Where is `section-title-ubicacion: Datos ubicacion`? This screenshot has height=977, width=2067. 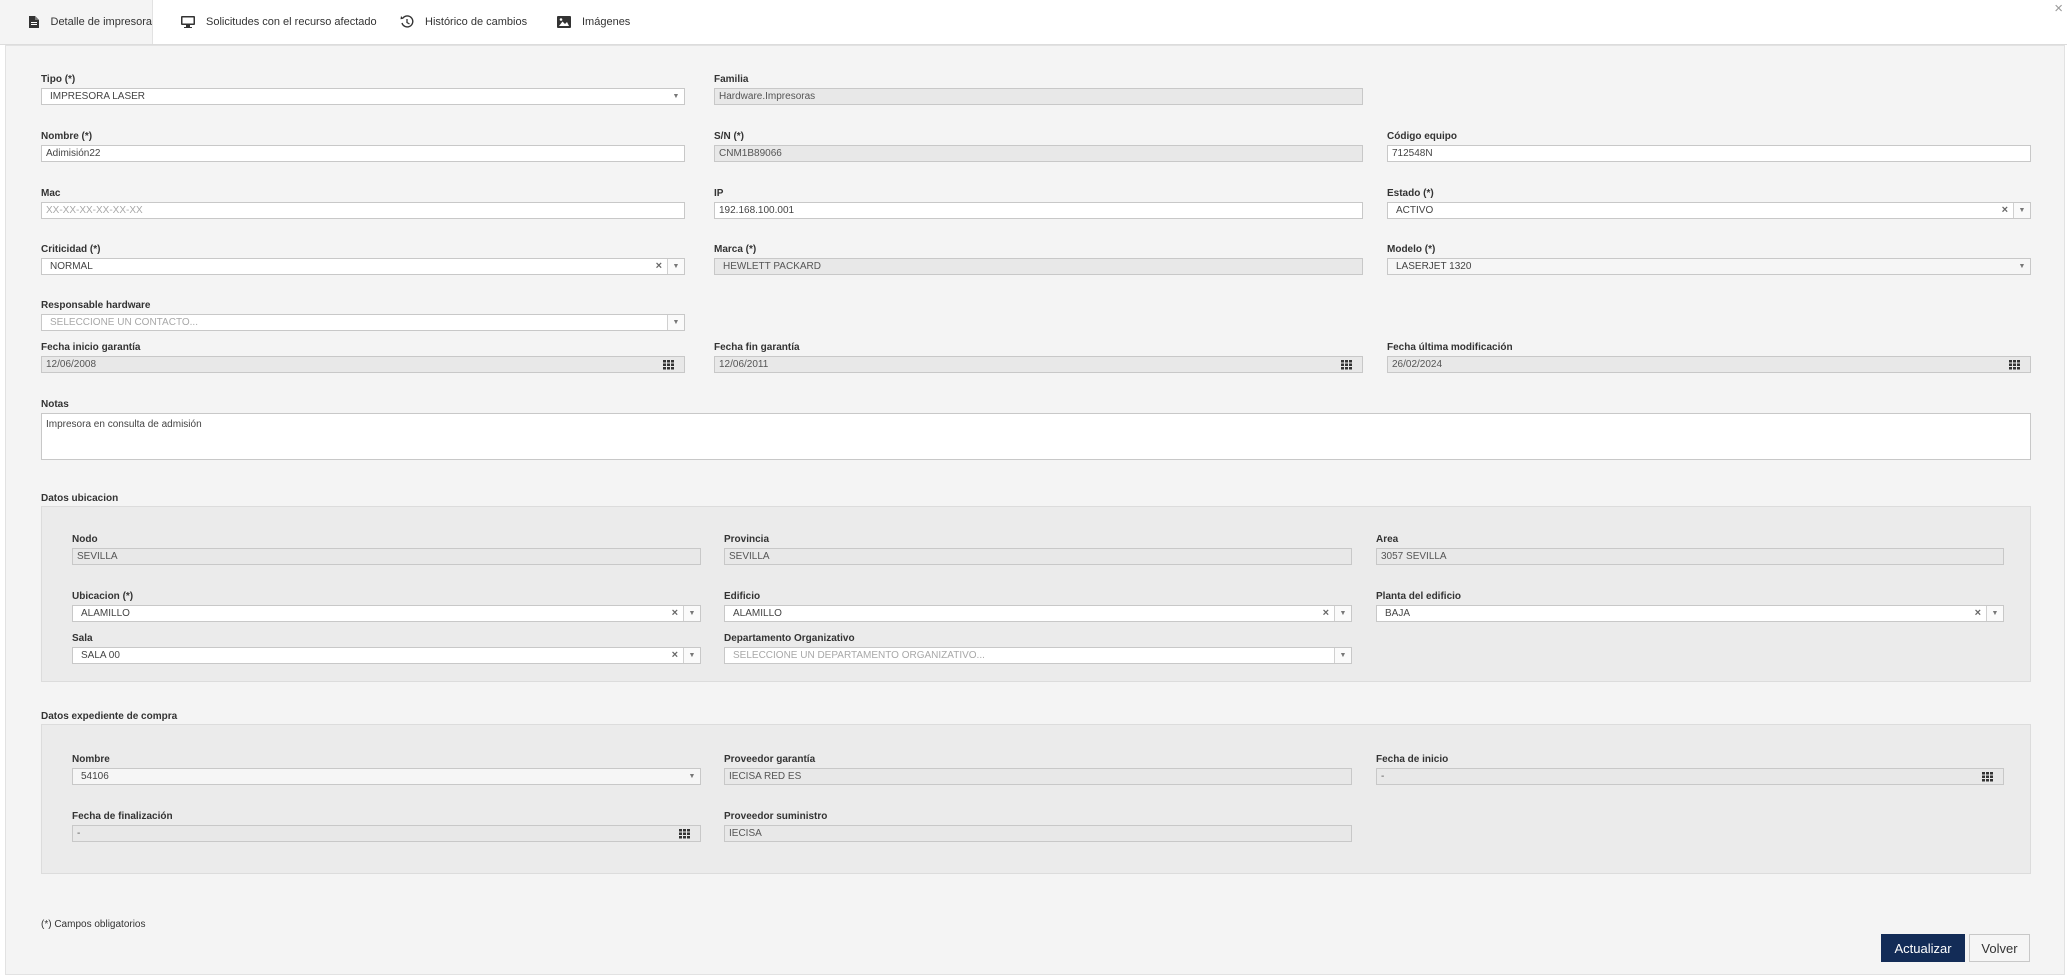
section-title-ubicacion: Datos ubicacion is located at coordinates (80, 498).